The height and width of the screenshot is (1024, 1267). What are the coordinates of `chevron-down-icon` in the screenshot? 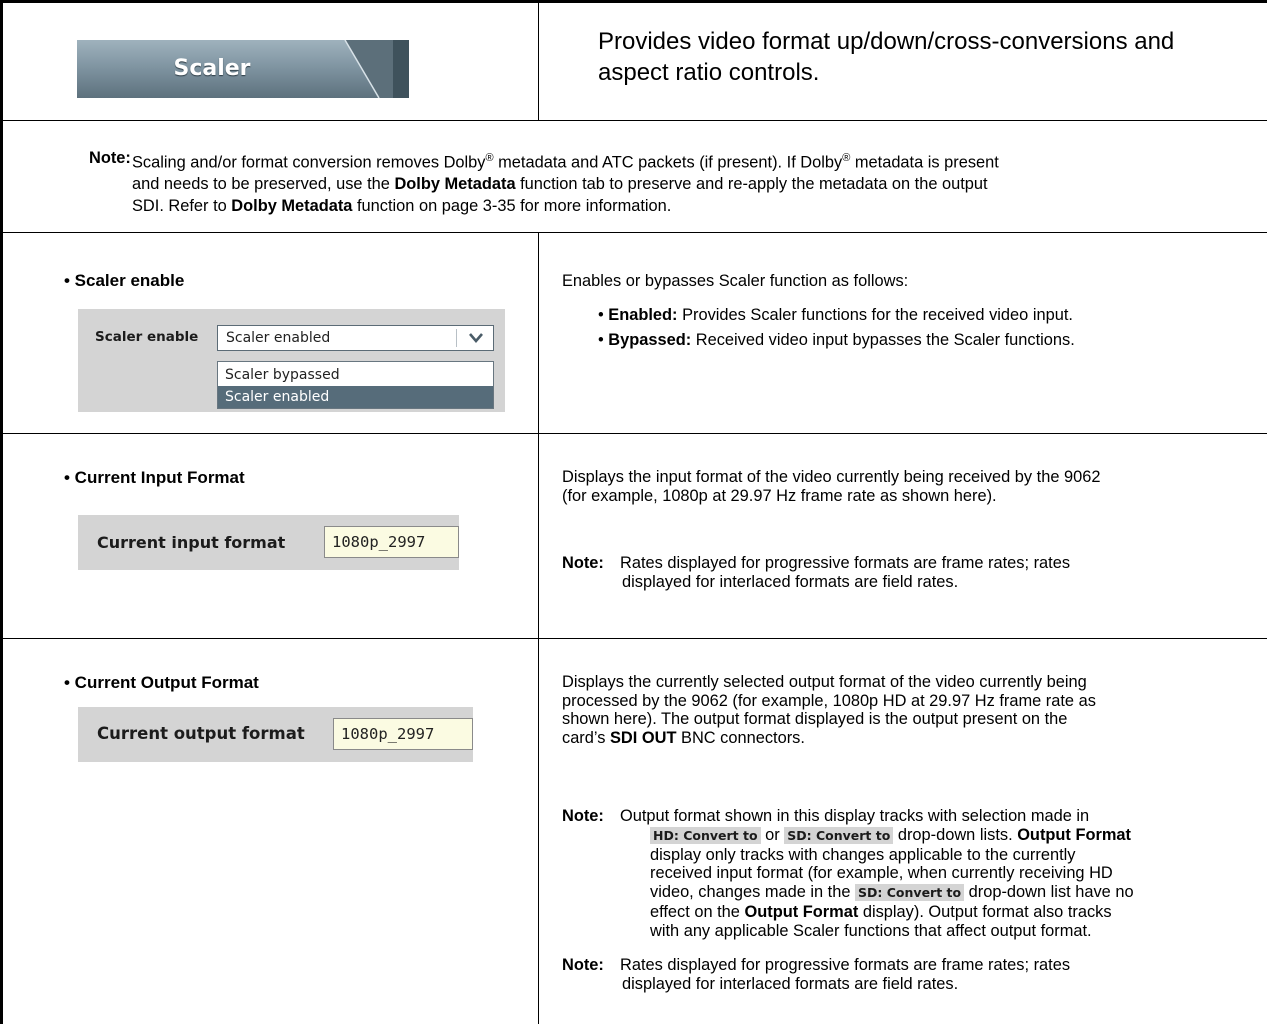 It's located at (476, 338).